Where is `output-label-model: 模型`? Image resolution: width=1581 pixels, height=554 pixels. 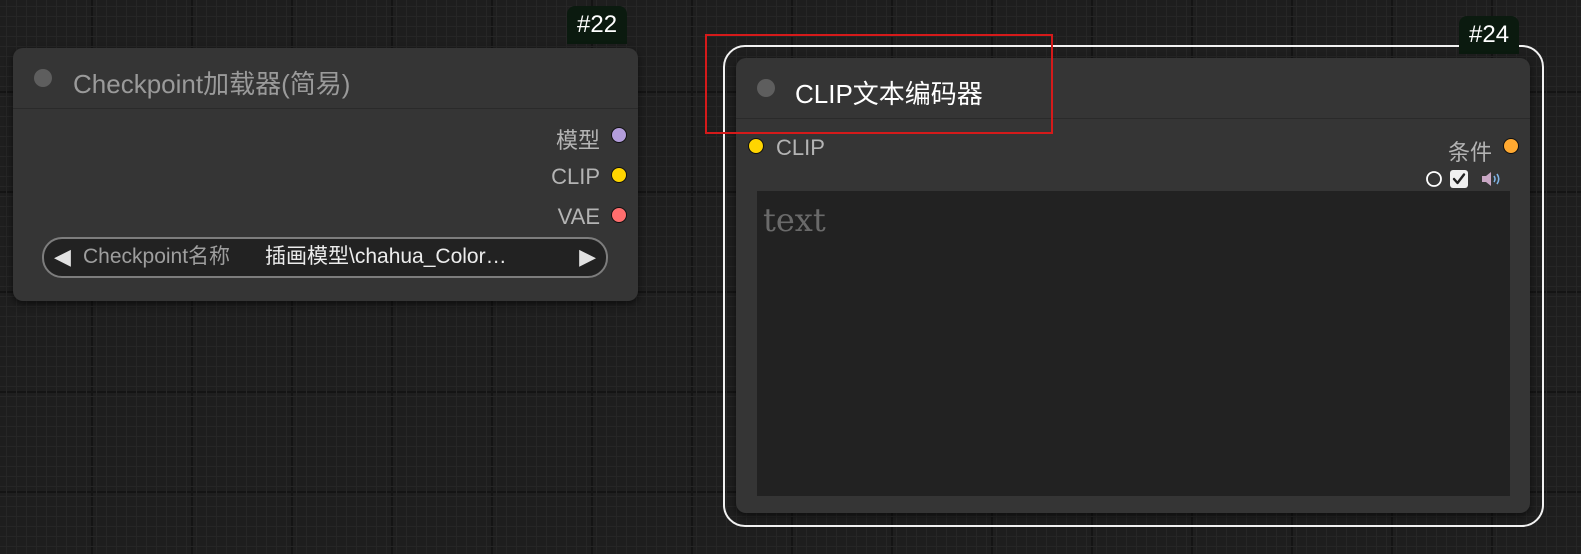
output-label-model: 模型 is located at coordinates (577, 140).